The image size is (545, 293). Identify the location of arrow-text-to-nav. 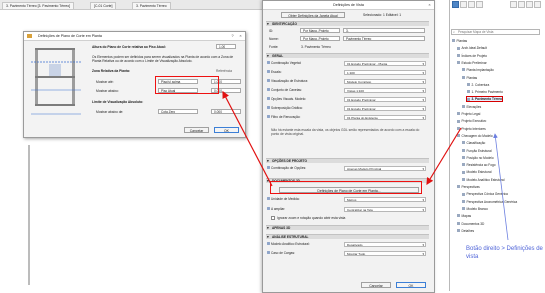
(501, 187).